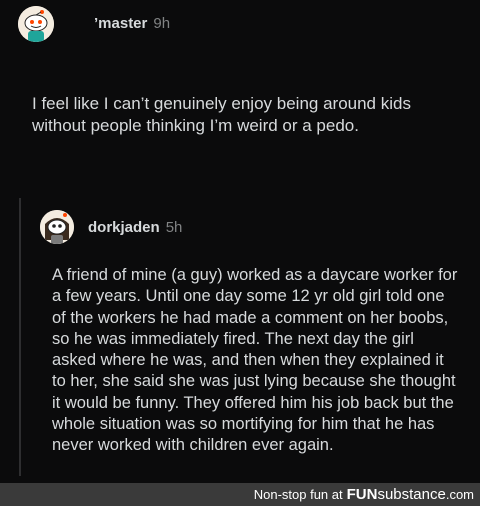  Describe the element at coordinates (459, 494) in the screenshot. I see `watermark-brand-tld: .com` at that location.